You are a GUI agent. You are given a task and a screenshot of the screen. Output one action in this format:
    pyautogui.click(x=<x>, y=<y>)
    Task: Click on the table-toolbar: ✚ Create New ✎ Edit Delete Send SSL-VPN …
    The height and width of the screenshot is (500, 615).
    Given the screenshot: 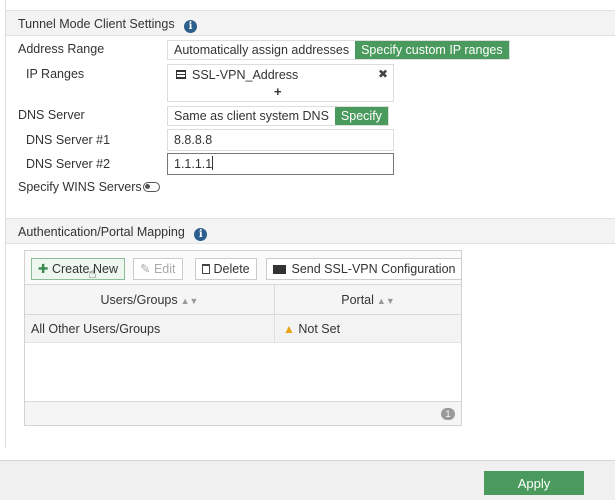 What is the action you would take?
    pyautogui.click(x=244, y=268)
    